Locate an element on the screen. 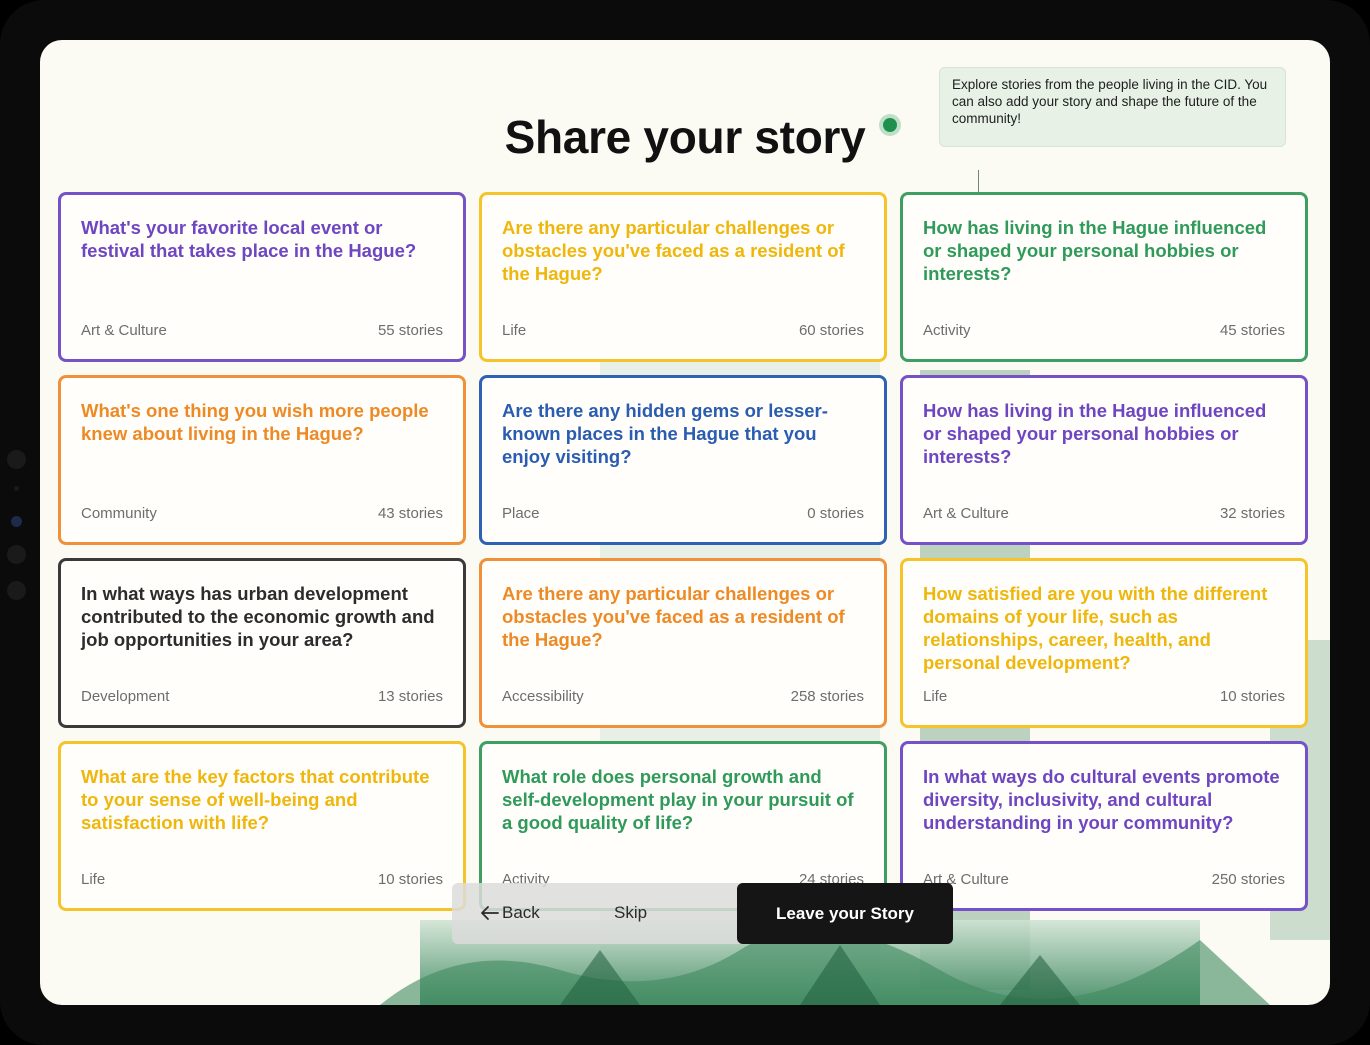 This screenshot has width=1370, height=1045. skip-label: Skip is located at coordinates (631, 912).